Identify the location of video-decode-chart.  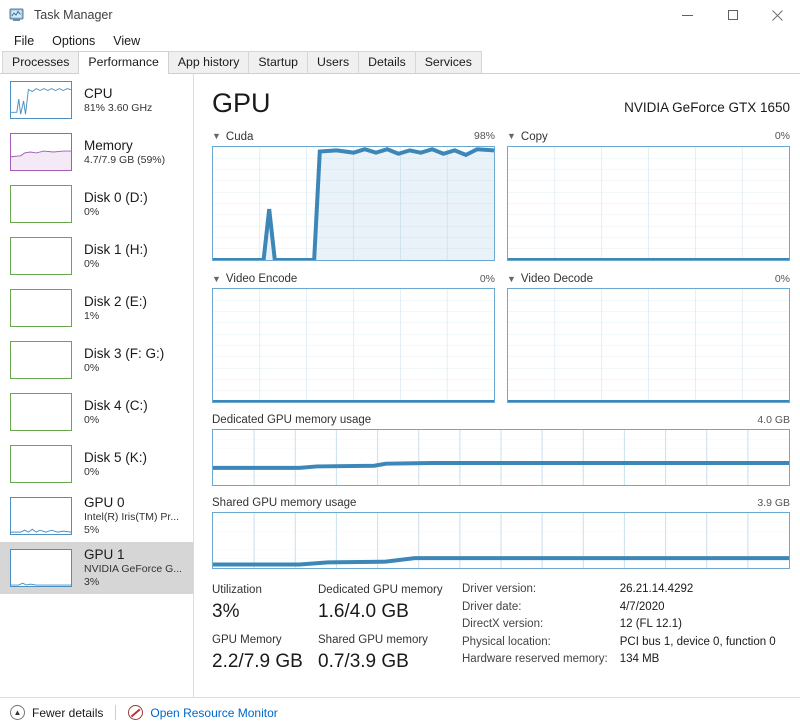
(648, 345).